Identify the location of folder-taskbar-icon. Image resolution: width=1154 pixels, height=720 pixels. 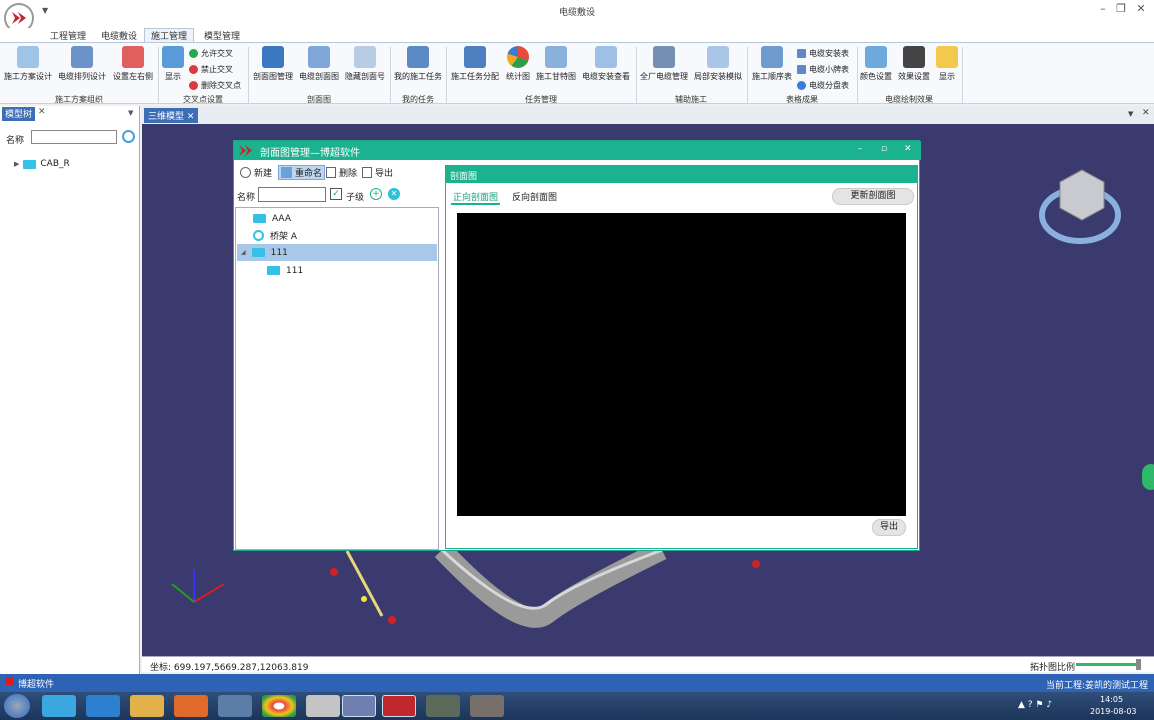
(147, 706).